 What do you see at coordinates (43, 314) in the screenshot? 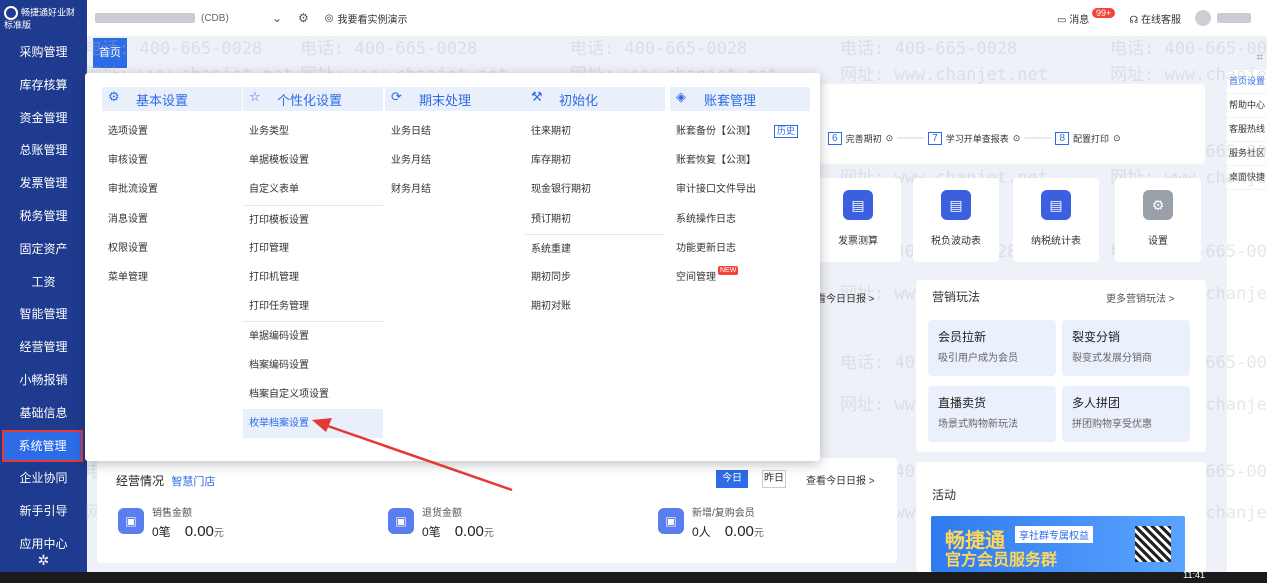
I see `sidebar-item: 智能管理` at bounding box center [43, 314].